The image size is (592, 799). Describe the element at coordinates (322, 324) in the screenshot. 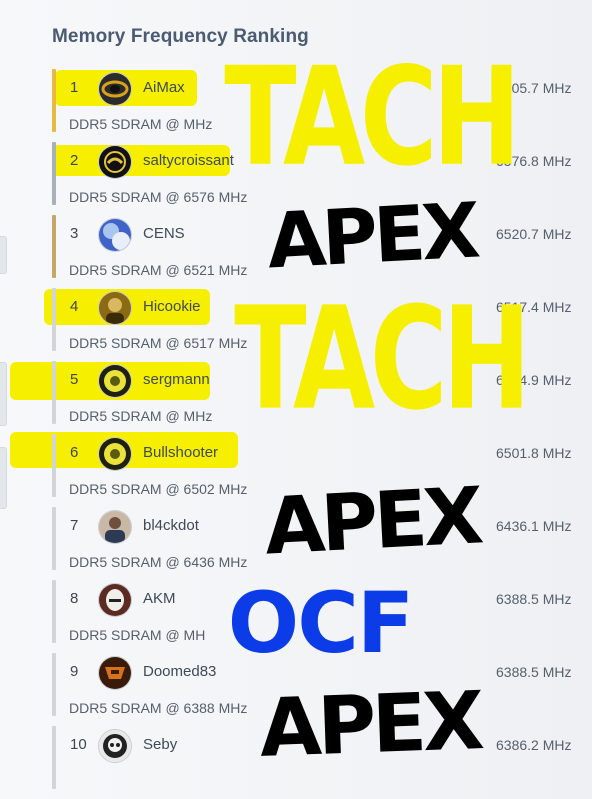

I see `ranking-row: 4 Hicookie 6517.4 MHz DDR5 SDRAM @ 6517 MHz` at that location.